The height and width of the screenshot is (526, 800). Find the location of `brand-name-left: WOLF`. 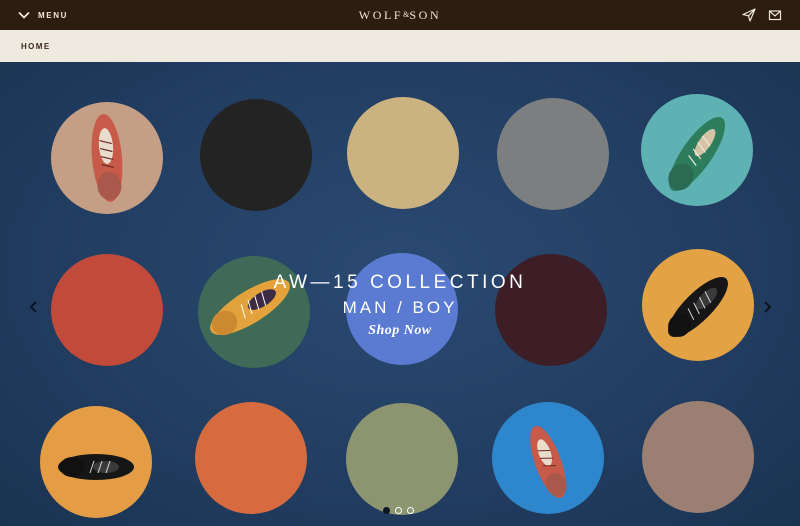

brand-name-left: WOLF is located at coordinates (381, 15).